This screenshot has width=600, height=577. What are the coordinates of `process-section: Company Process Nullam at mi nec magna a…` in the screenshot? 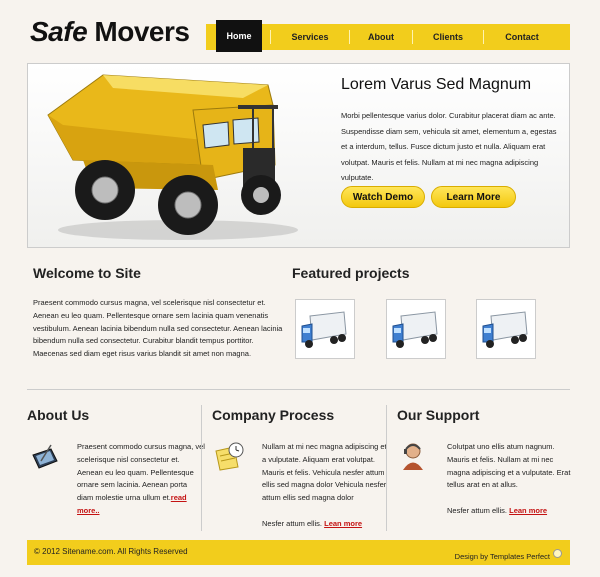 It's located at (302, 469).